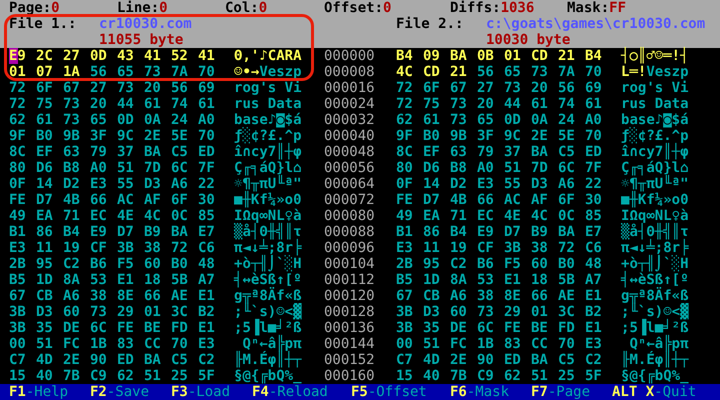 This screenshot has width=720, height=400. I want to click on hex-byte: C2, so click(71, 264).